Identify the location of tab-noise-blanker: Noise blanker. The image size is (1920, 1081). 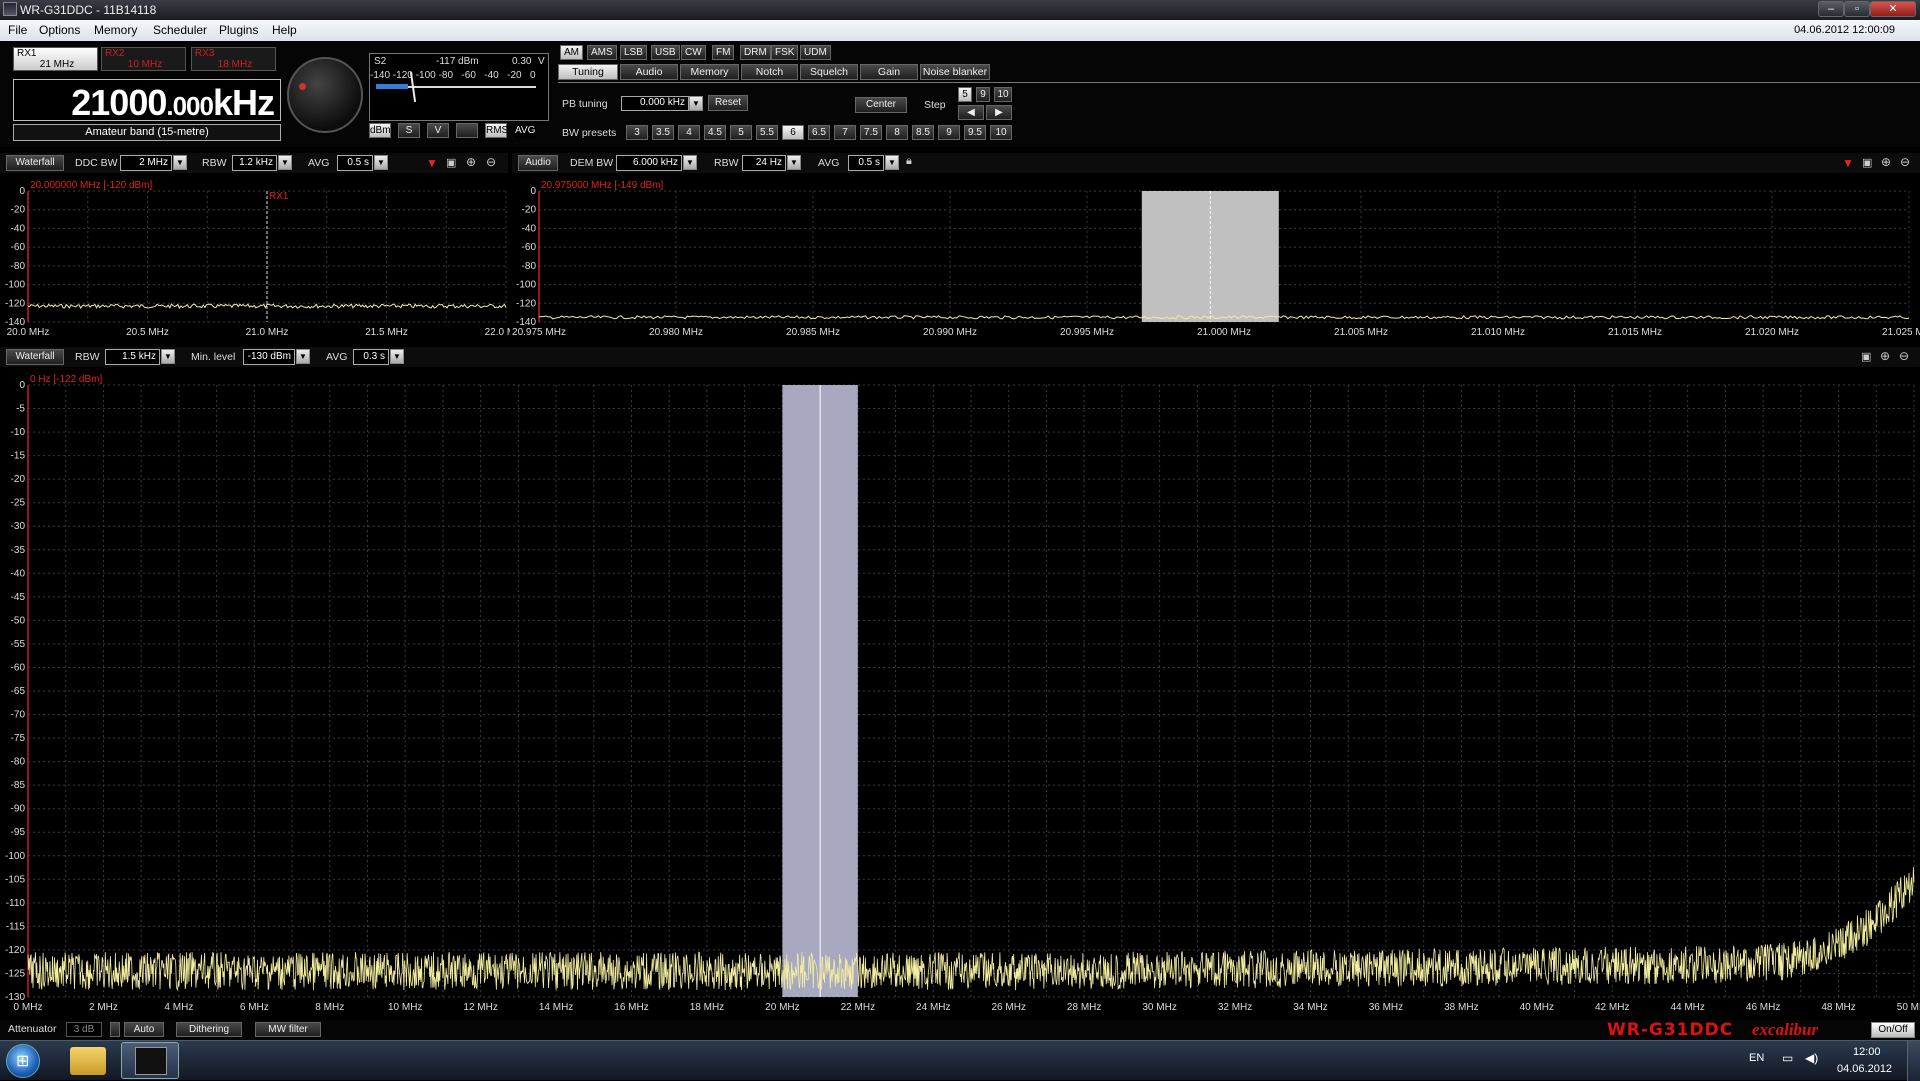
(955, 72).